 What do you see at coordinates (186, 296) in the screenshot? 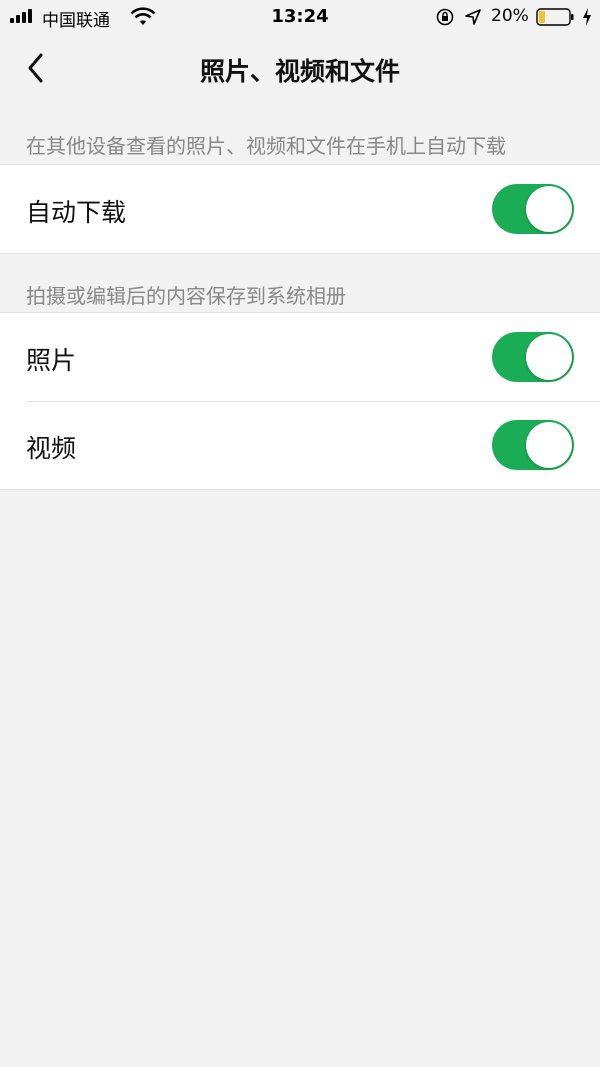
I see `save-section-hint: 拍摄或编辑后的内容保存到系统相册` at bounding box center [186, 296].